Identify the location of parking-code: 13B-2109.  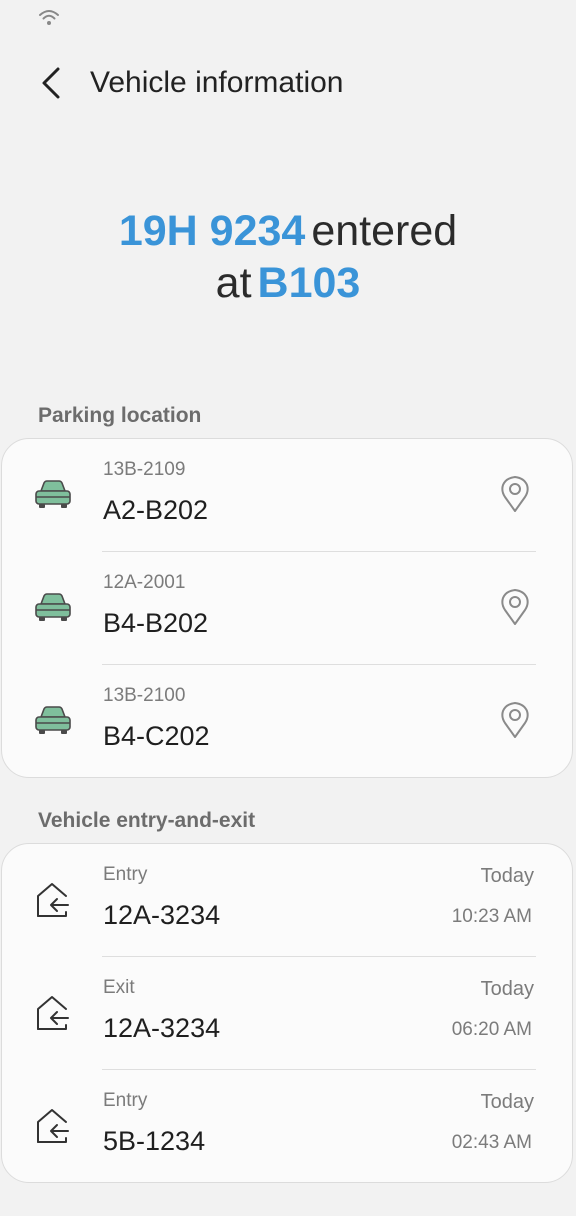
(144, 469).